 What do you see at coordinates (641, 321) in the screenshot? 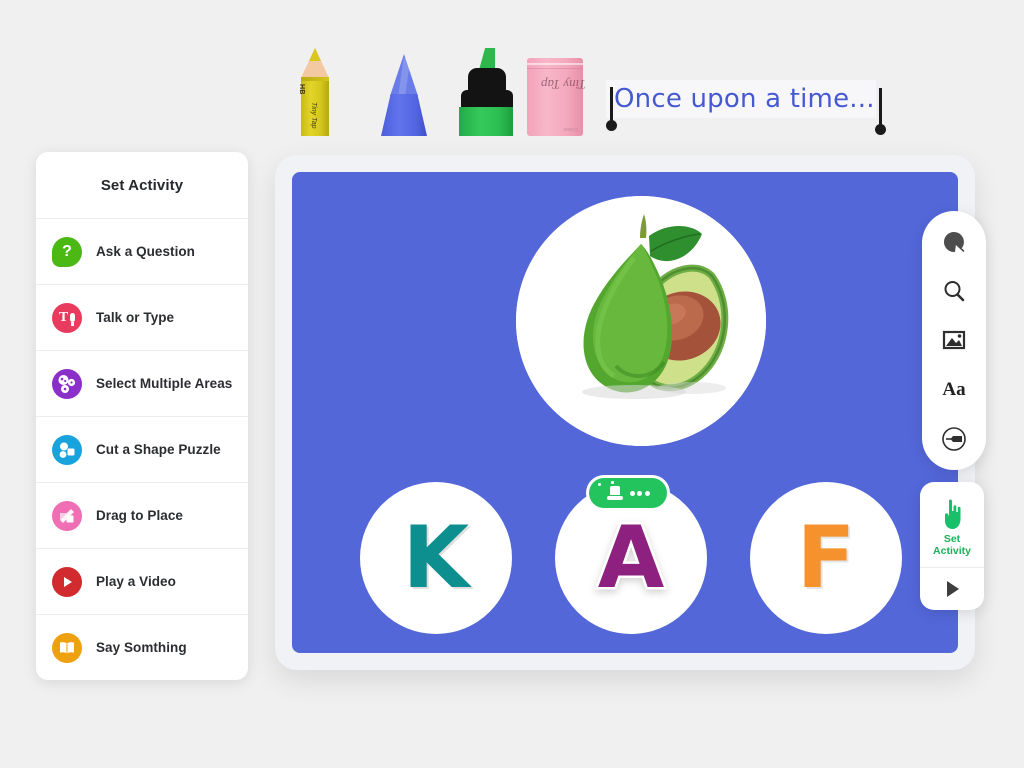
I see `avocado-image` at bounding box center [641, 321].